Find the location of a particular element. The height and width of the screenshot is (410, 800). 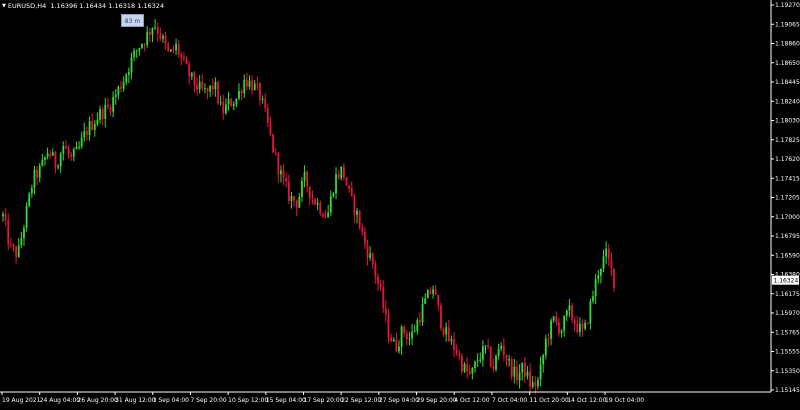

current-price-label: 1.16324 is located at coordinates (785, 280).